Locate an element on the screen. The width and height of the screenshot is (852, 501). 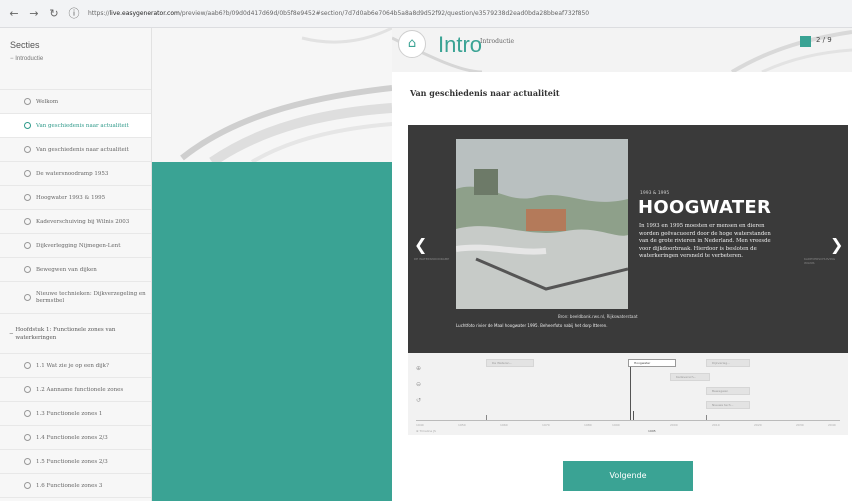
timeline-credit: ⊕ Timeline JS is located at coordinates (426, 431).